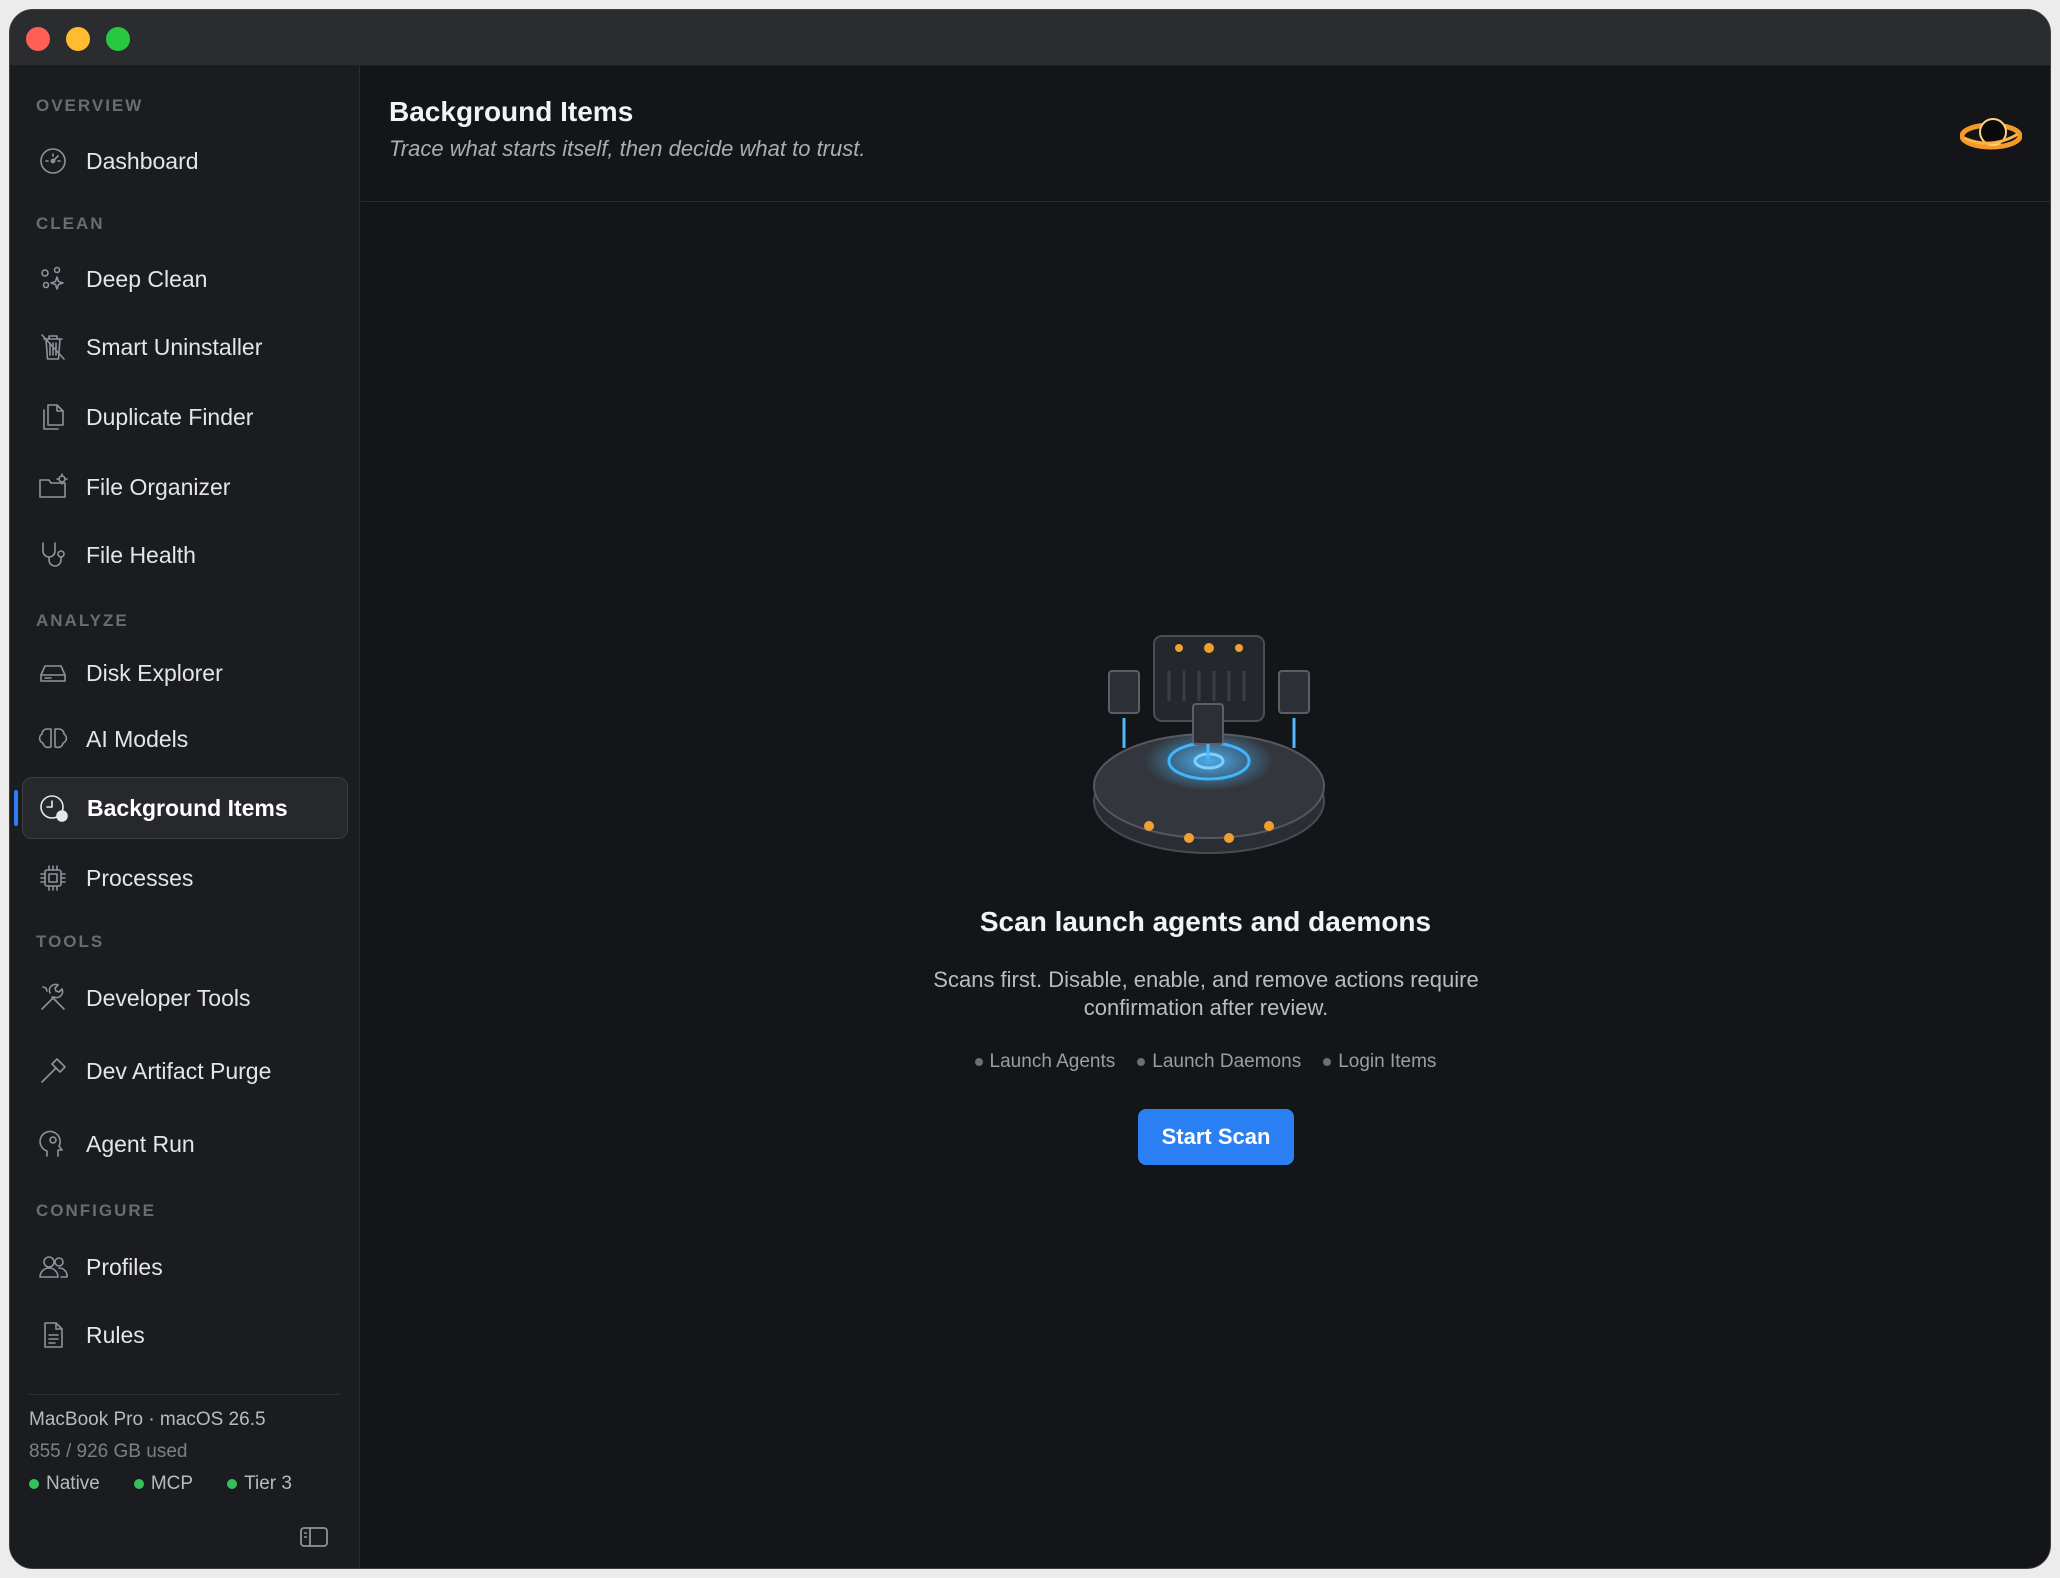 The height and width of the screenshot is (1578, 2060). I want to click on close-window-button, so click(38, 39).